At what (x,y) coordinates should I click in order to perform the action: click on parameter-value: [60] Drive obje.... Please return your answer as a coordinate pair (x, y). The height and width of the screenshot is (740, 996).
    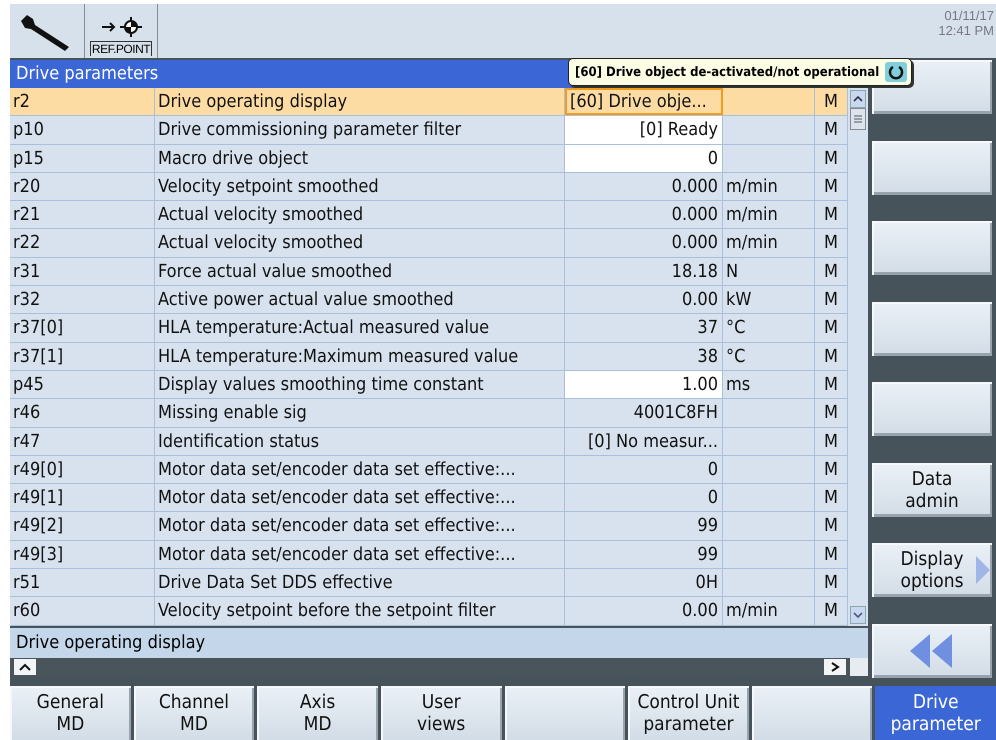
    Looking at the image, I should click on (644, 102).